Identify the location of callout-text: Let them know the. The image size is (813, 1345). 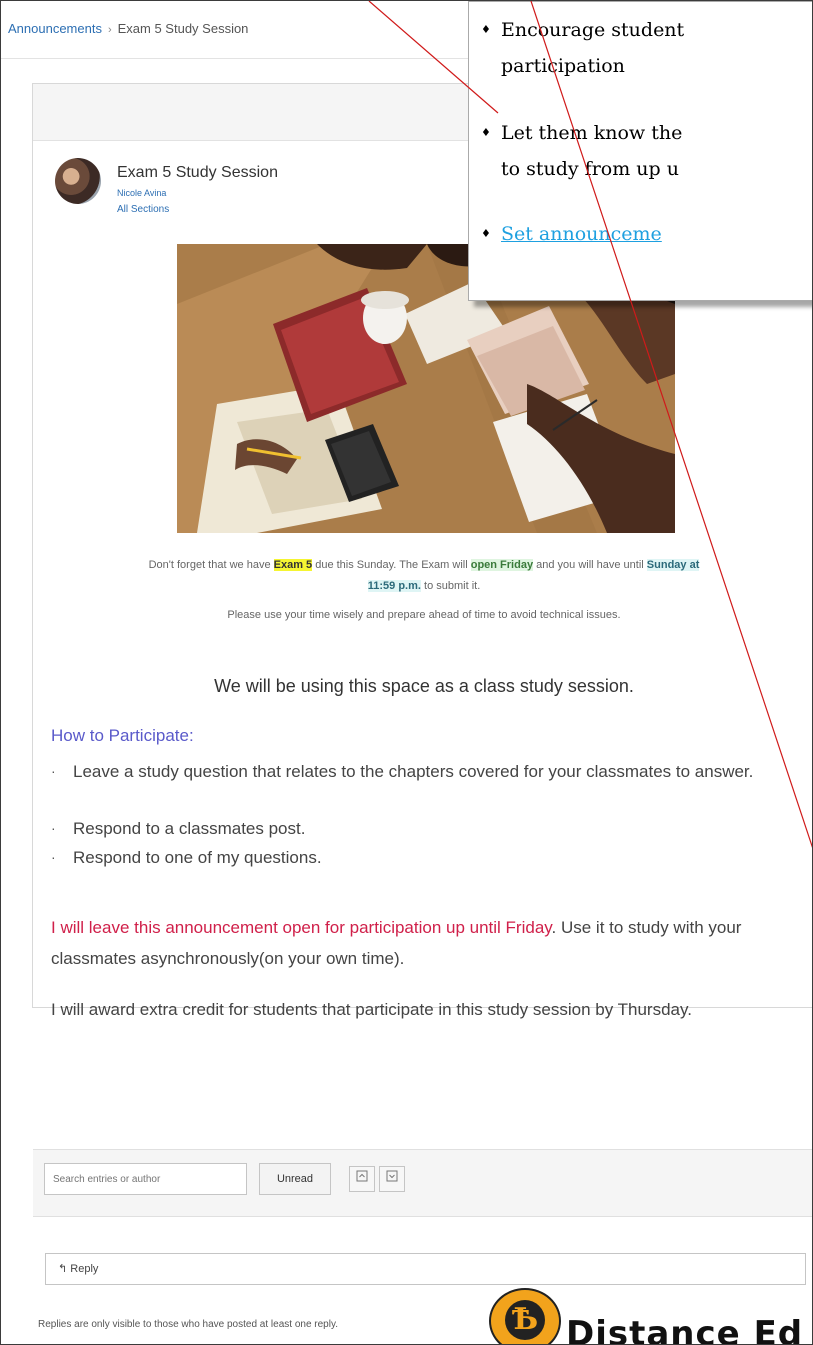
(592, 133).